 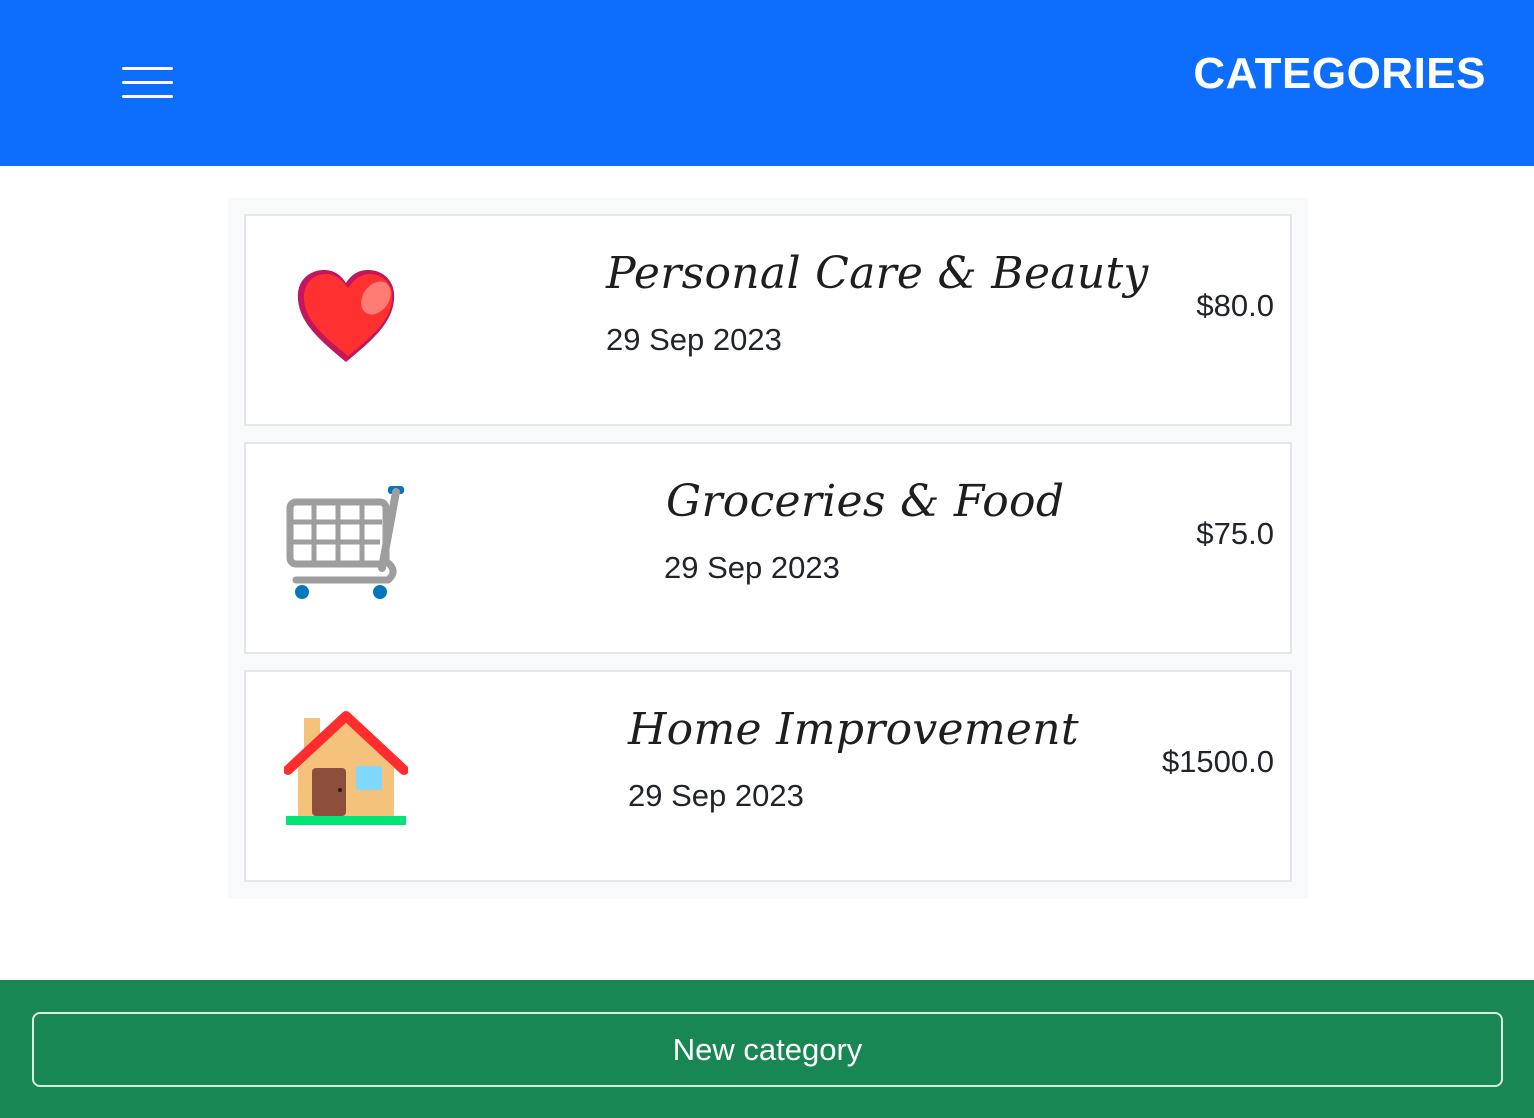 I want to click on menu-button, so click(x=148, y=83).